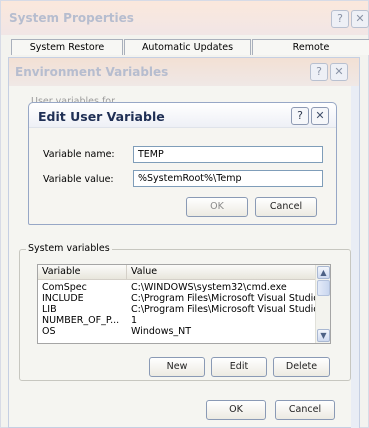  What do you see at coordinates (79, 154) in the screenshot?
I see `variable-name-label: Variable name:` at bounding box center [79, 154].